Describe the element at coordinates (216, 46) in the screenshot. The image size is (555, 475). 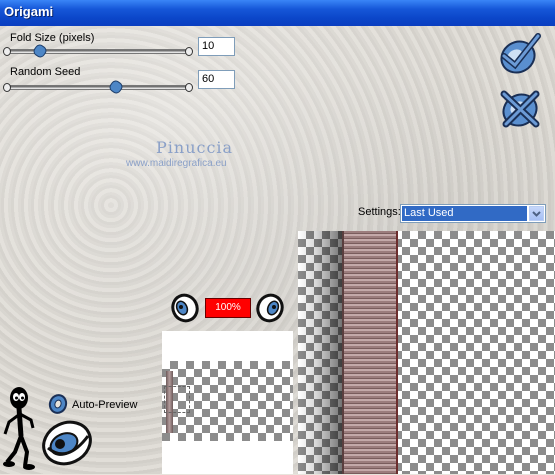
I see `fold-size-input: 10` at that location.